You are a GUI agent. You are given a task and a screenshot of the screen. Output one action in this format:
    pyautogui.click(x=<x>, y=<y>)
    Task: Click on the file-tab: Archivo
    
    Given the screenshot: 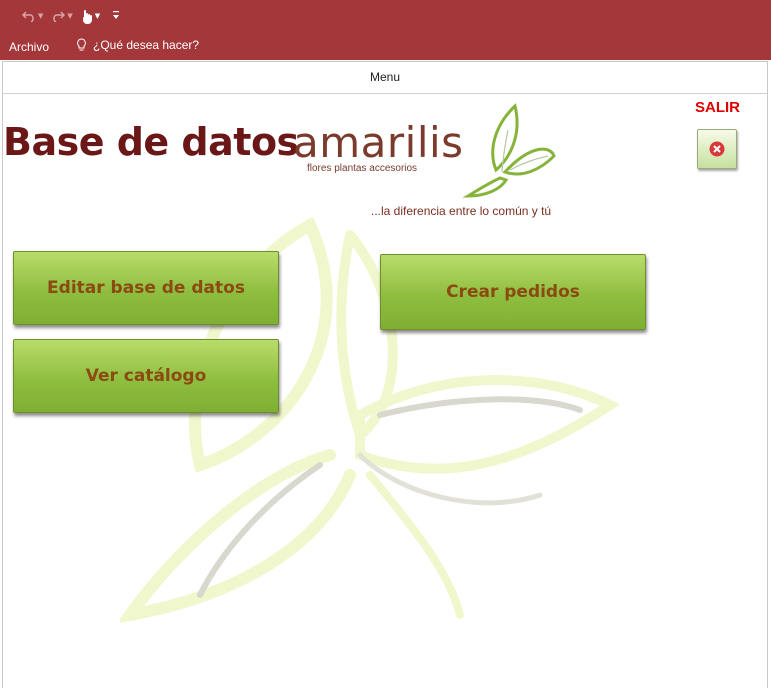 What is the action you would take?
    pyautogui.click(x=29, y=47)
    